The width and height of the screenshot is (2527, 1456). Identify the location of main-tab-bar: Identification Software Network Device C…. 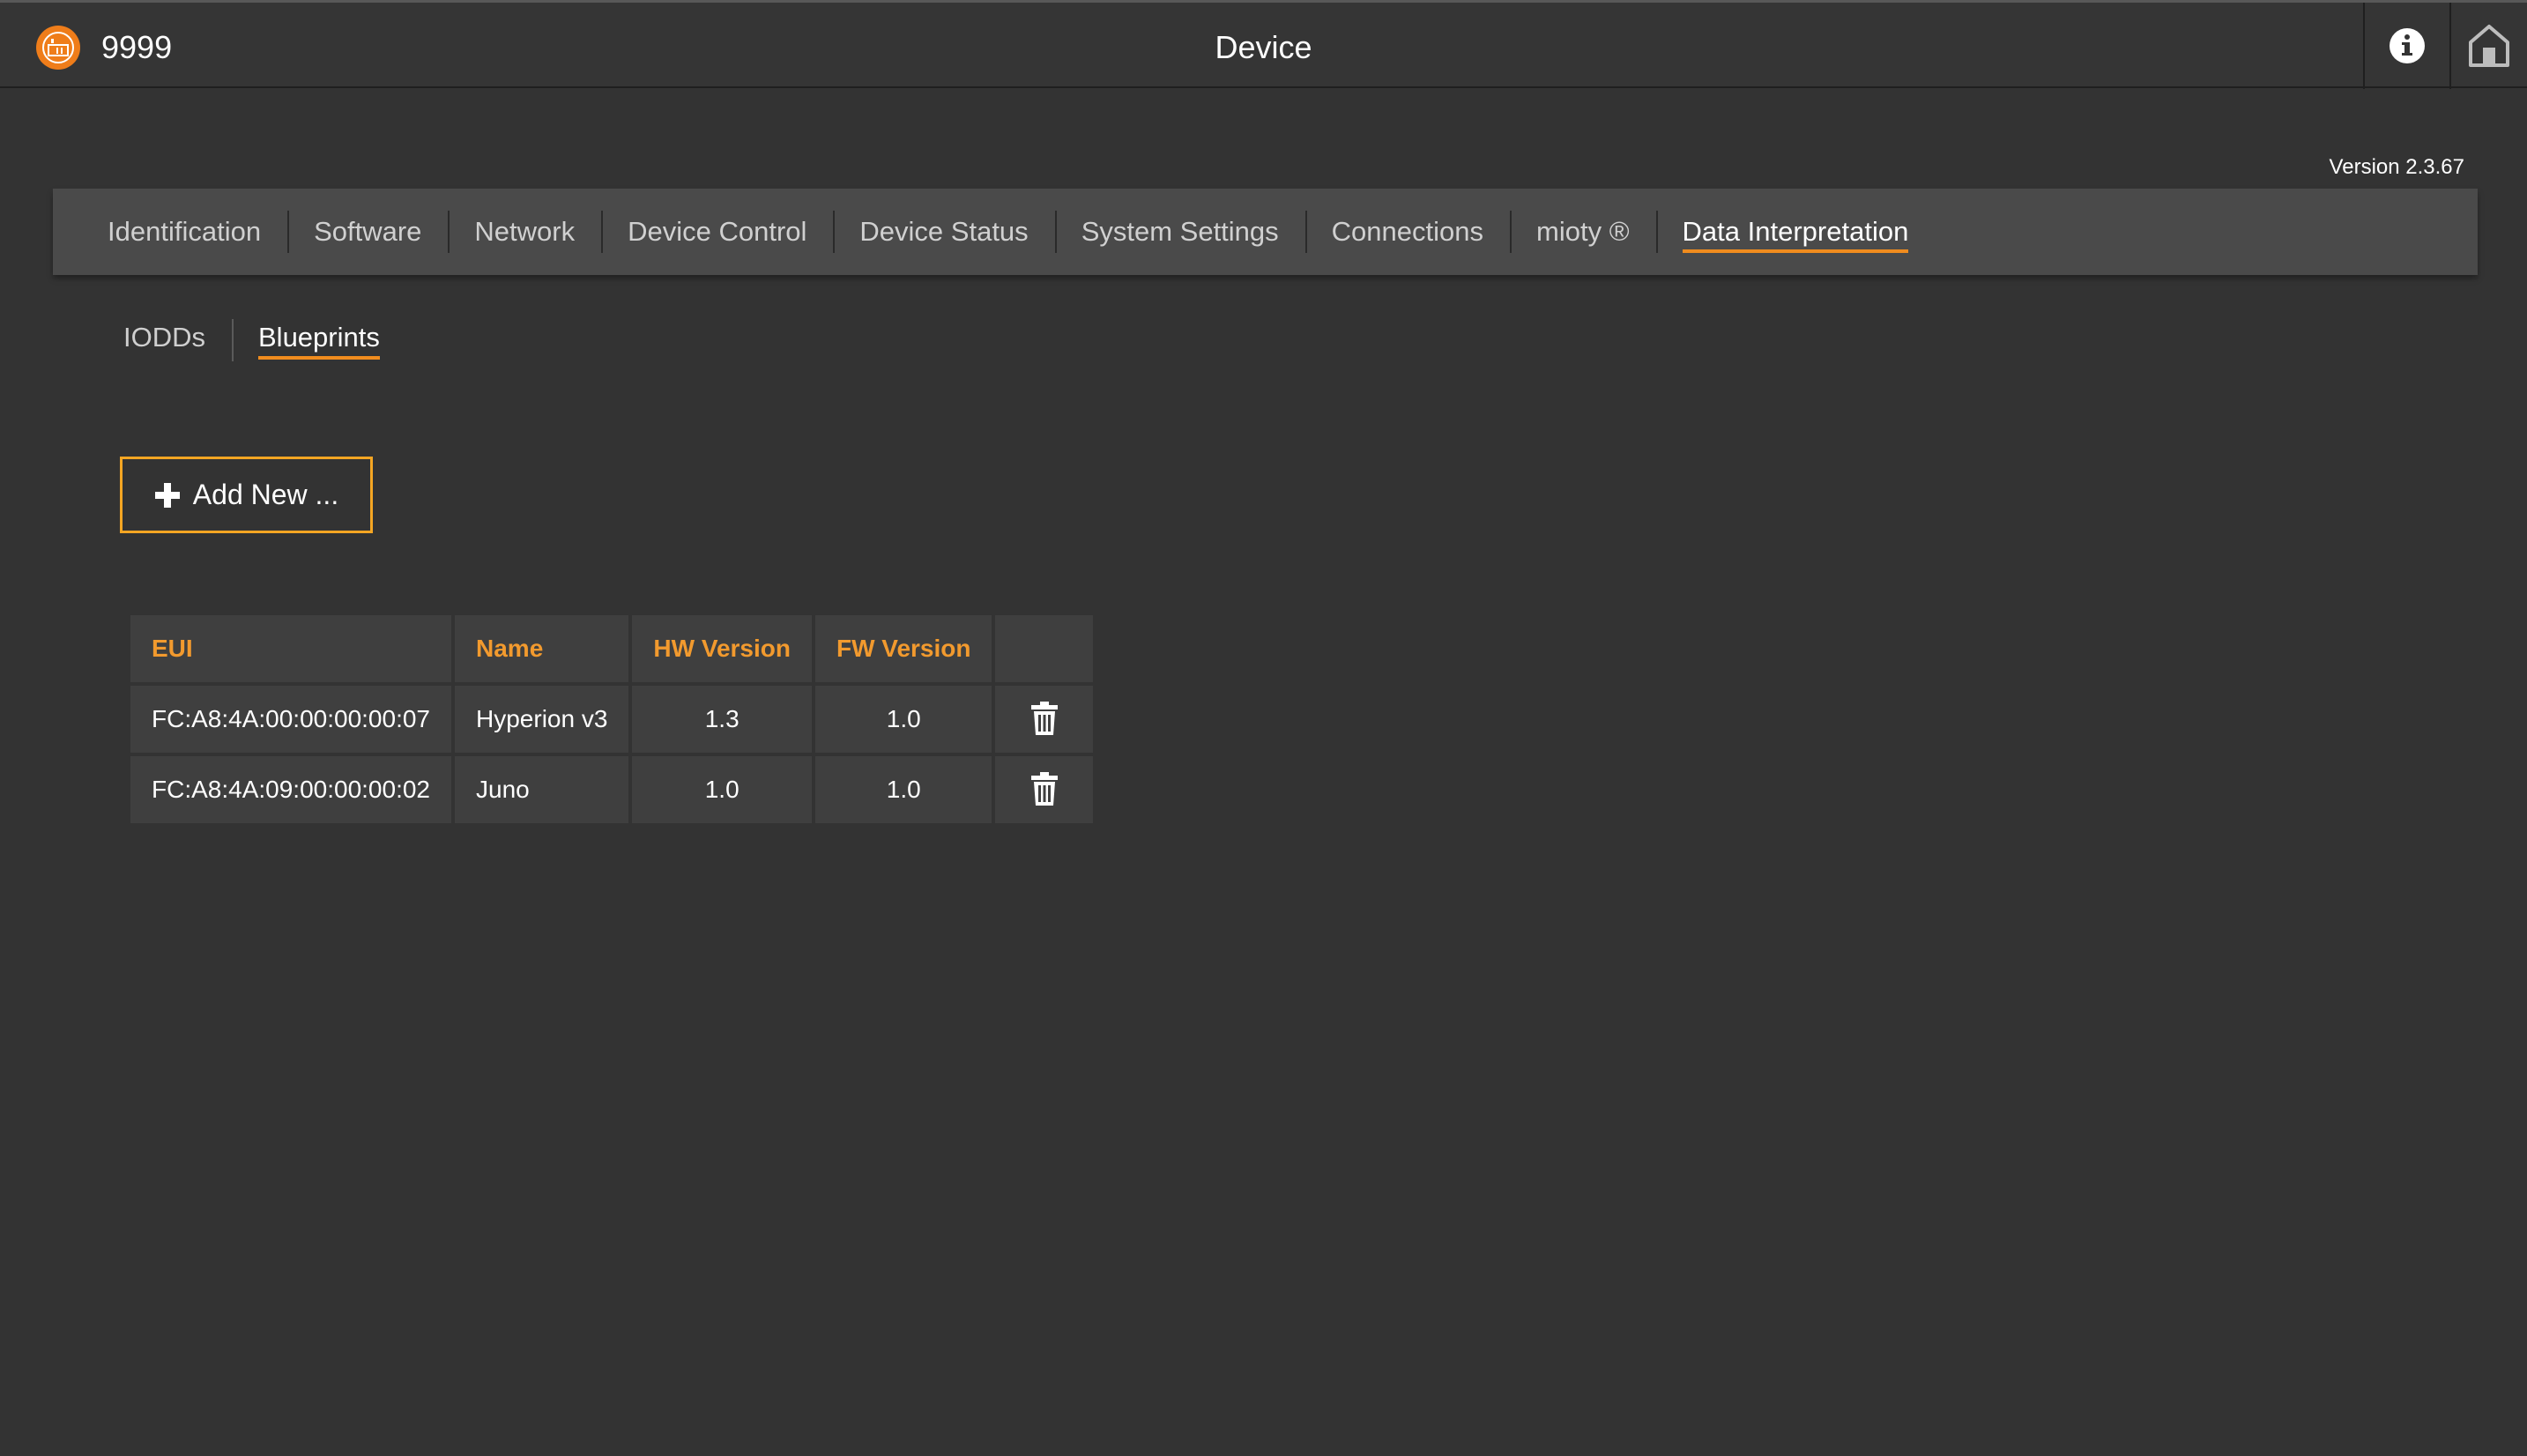
(1265, 232).